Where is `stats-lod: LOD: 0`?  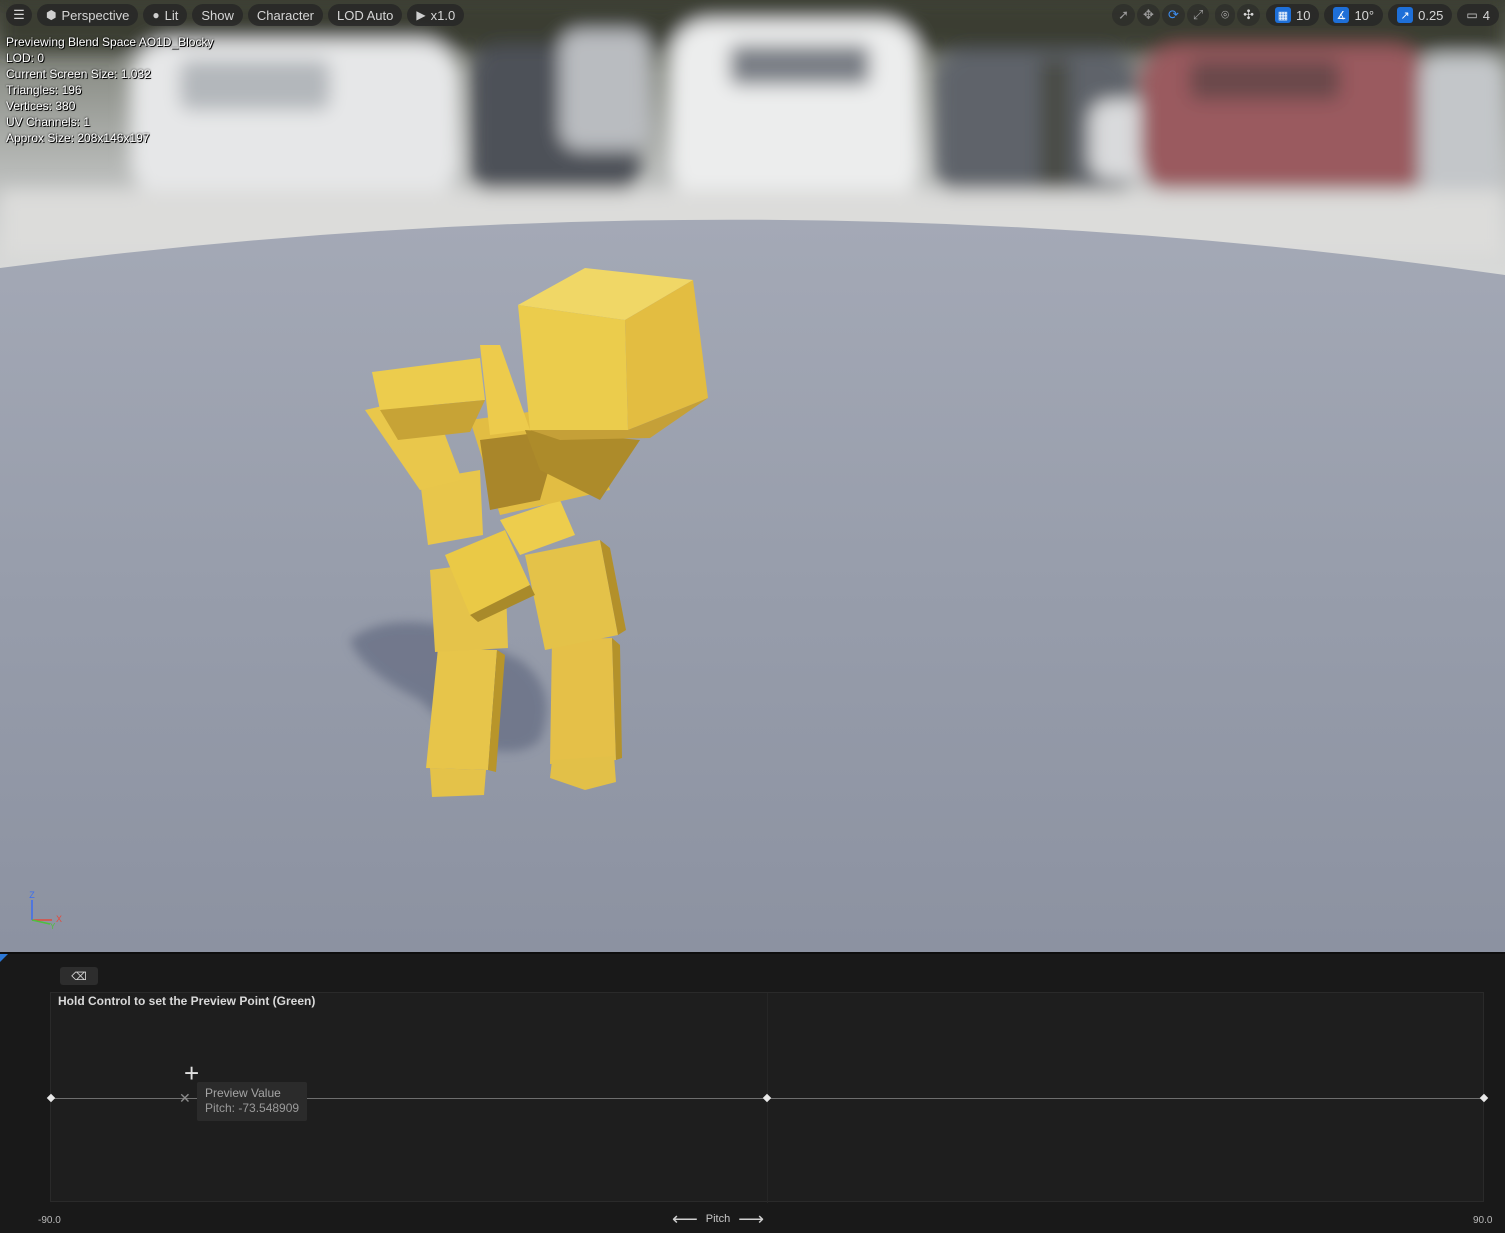
stats-lod: LOD: 0 is located at coordinates (25, 58).